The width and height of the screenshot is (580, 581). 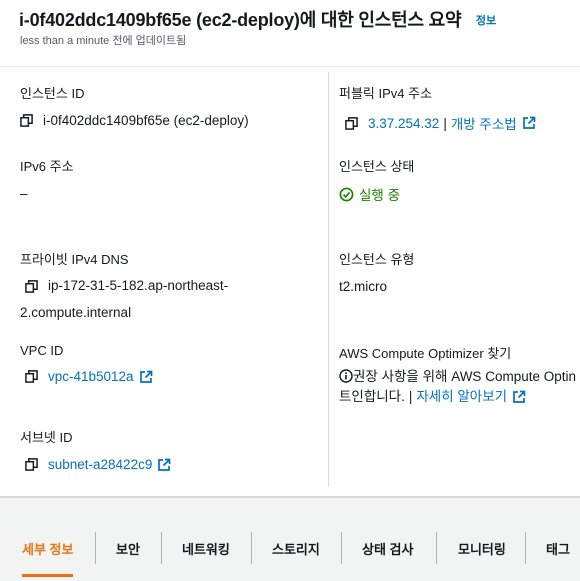 What do you see at coordinates (403, 123) in the screenshot?
I see `public-ipv4-address: 3.37.254.32` at bounding box center [403, 123].